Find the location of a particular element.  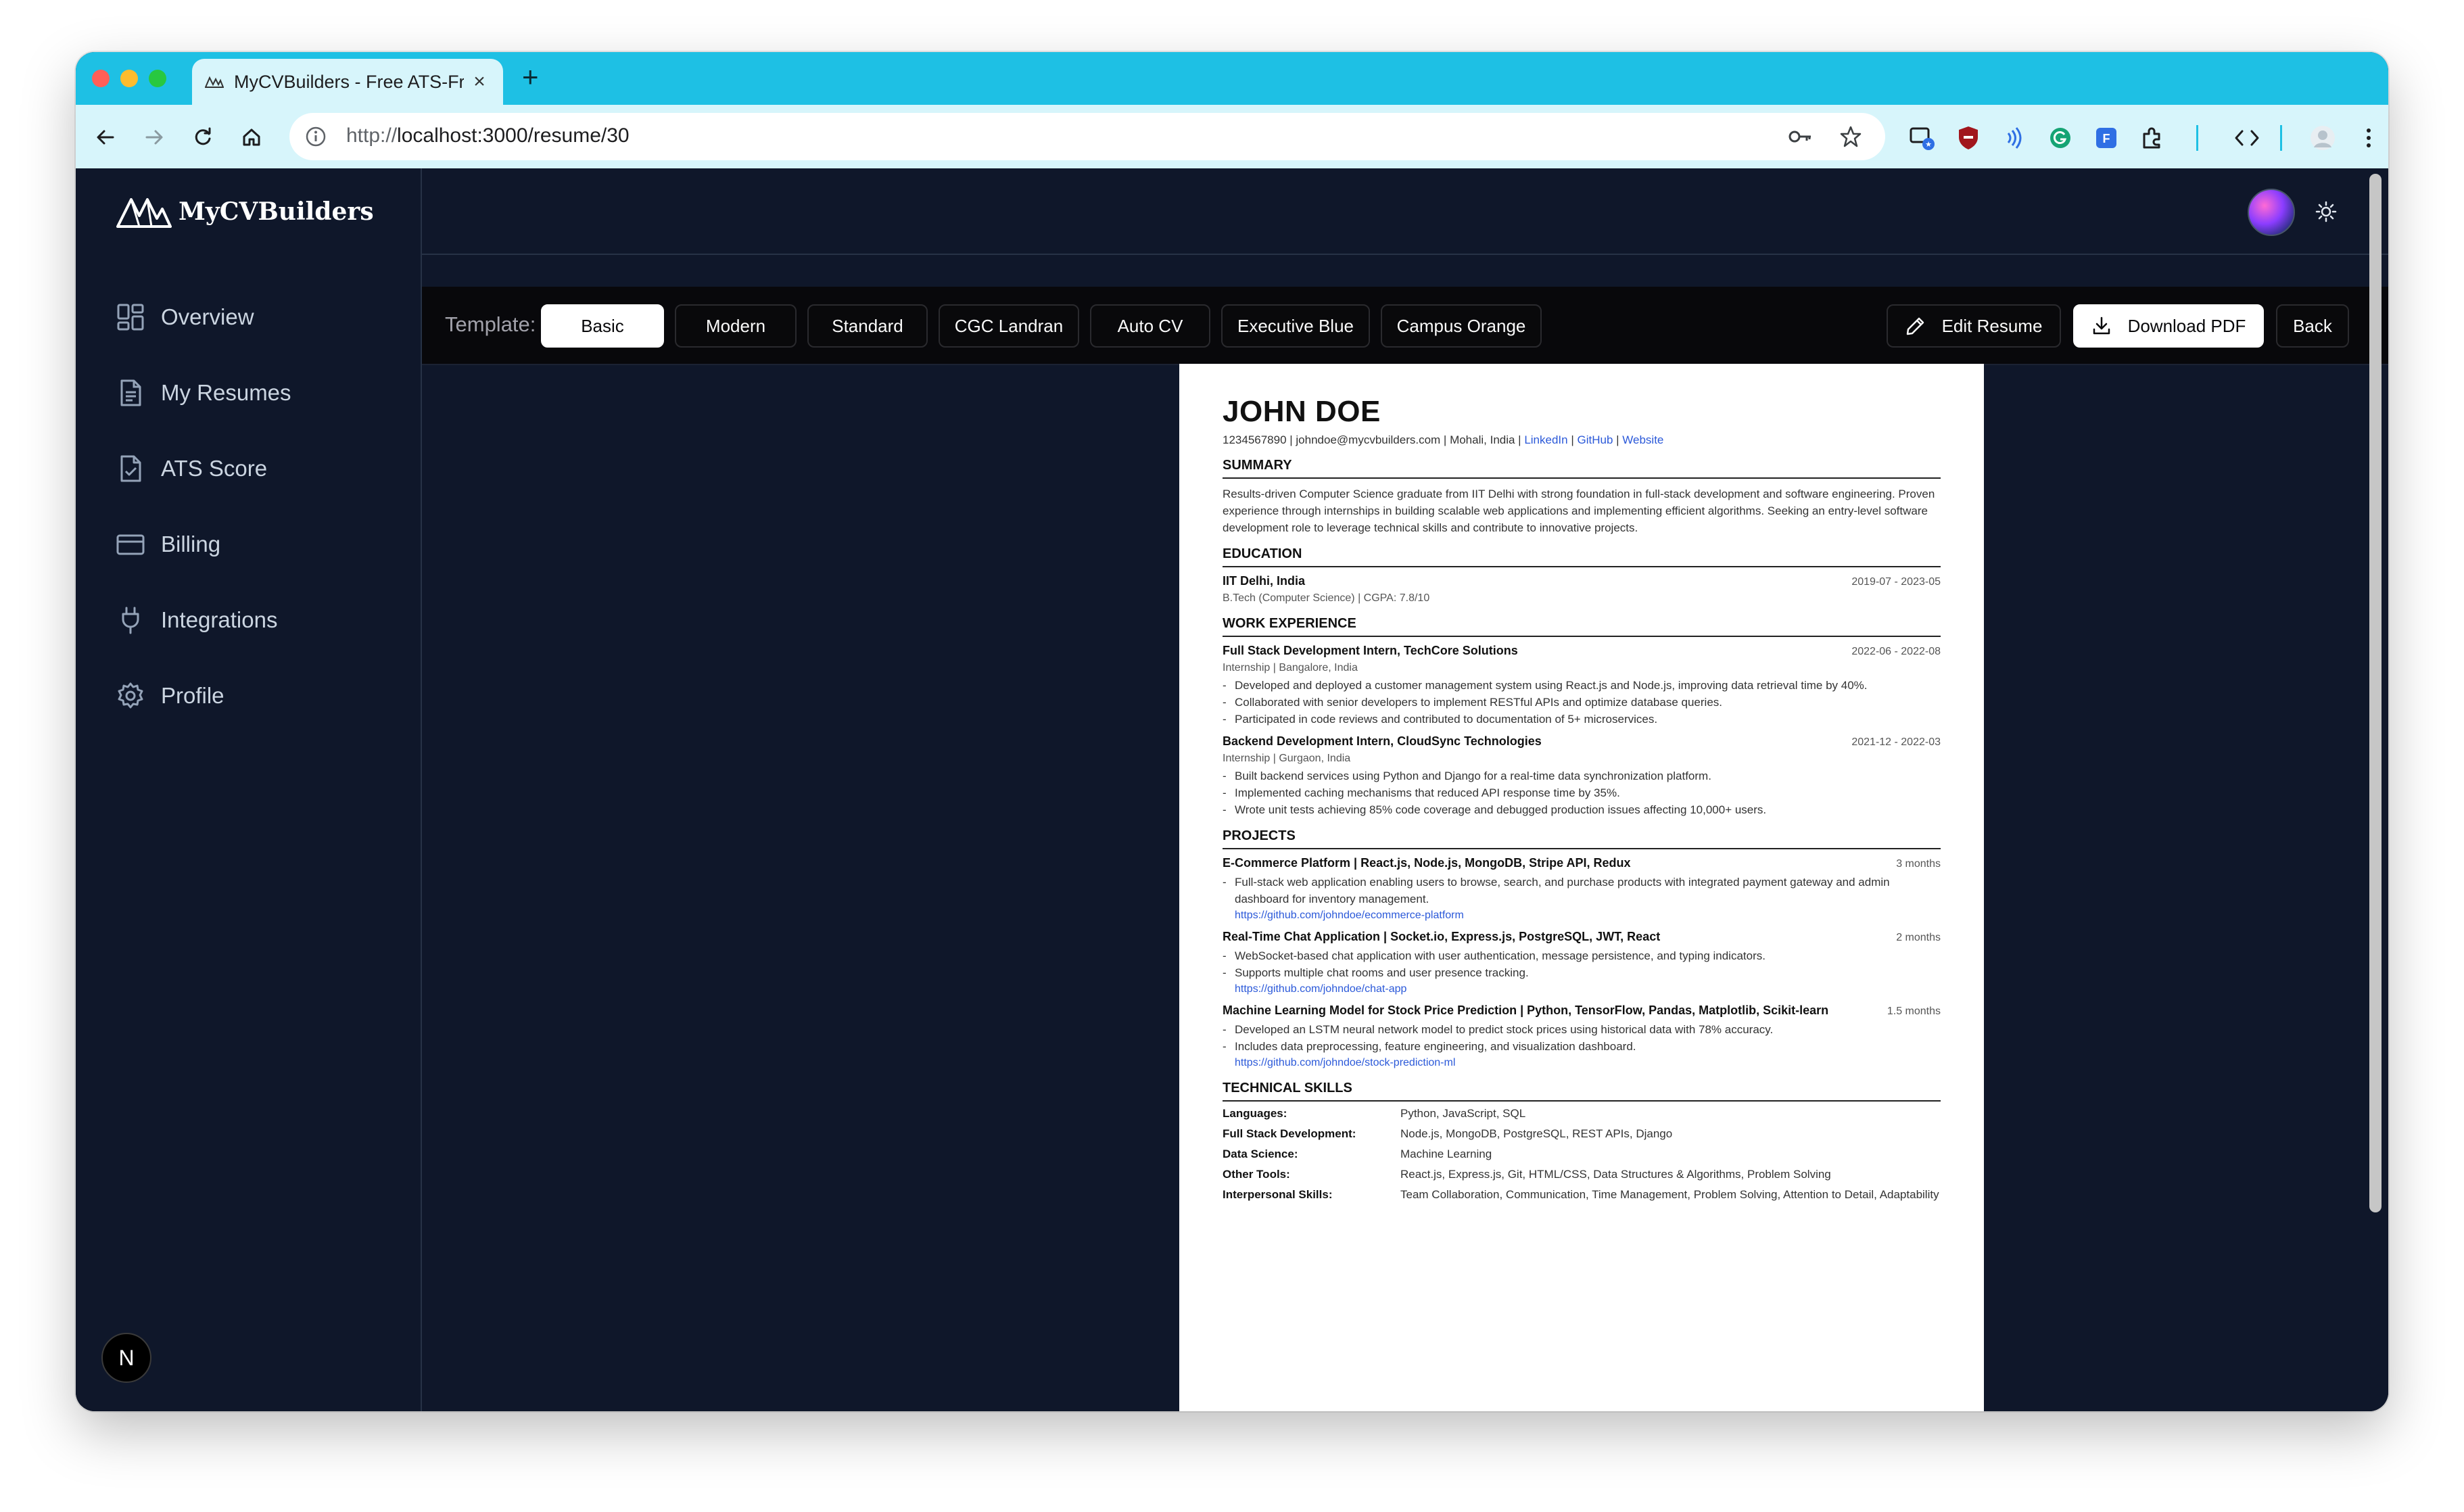

section-heading: SUMMARY is located at coordinates (1582, 468).